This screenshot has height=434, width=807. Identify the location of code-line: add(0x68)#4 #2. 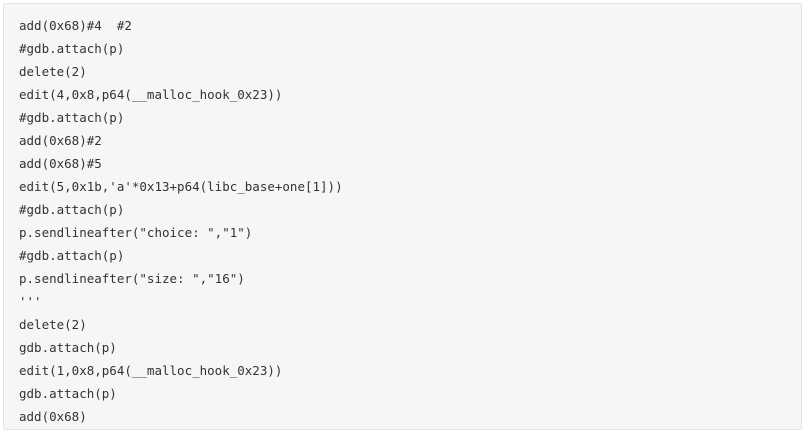
(75, 25).